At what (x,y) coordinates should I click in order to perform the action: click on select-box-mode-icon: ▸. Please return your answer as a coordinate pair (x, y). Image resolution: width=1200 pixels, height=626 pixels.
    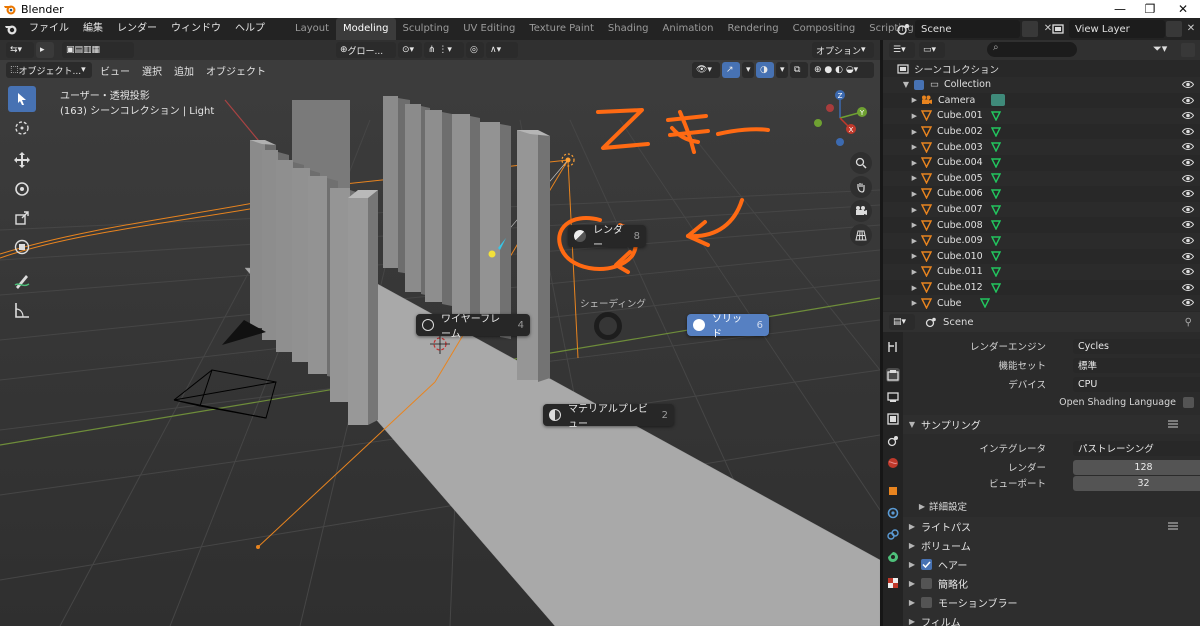
    Looking at the image, I should click on (45, 50).